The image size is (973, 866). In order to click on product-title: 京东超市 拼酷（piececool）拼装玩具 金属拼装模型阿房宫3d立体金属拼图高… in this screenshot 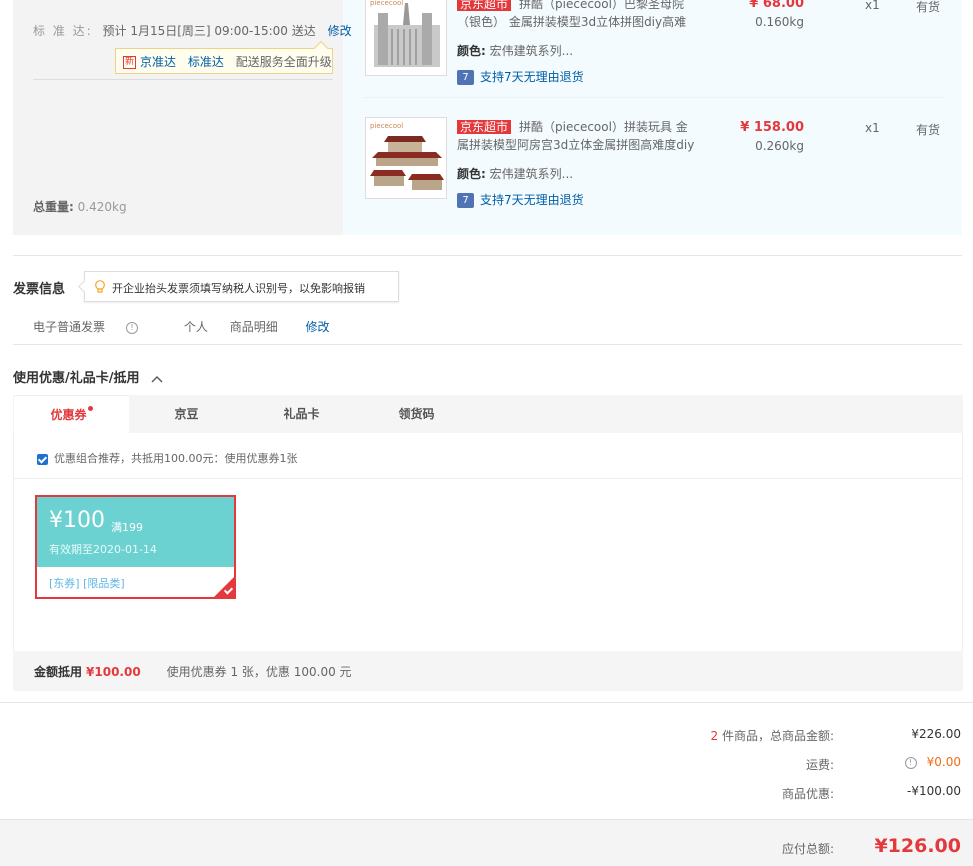, I will do `click(577, 136)`.